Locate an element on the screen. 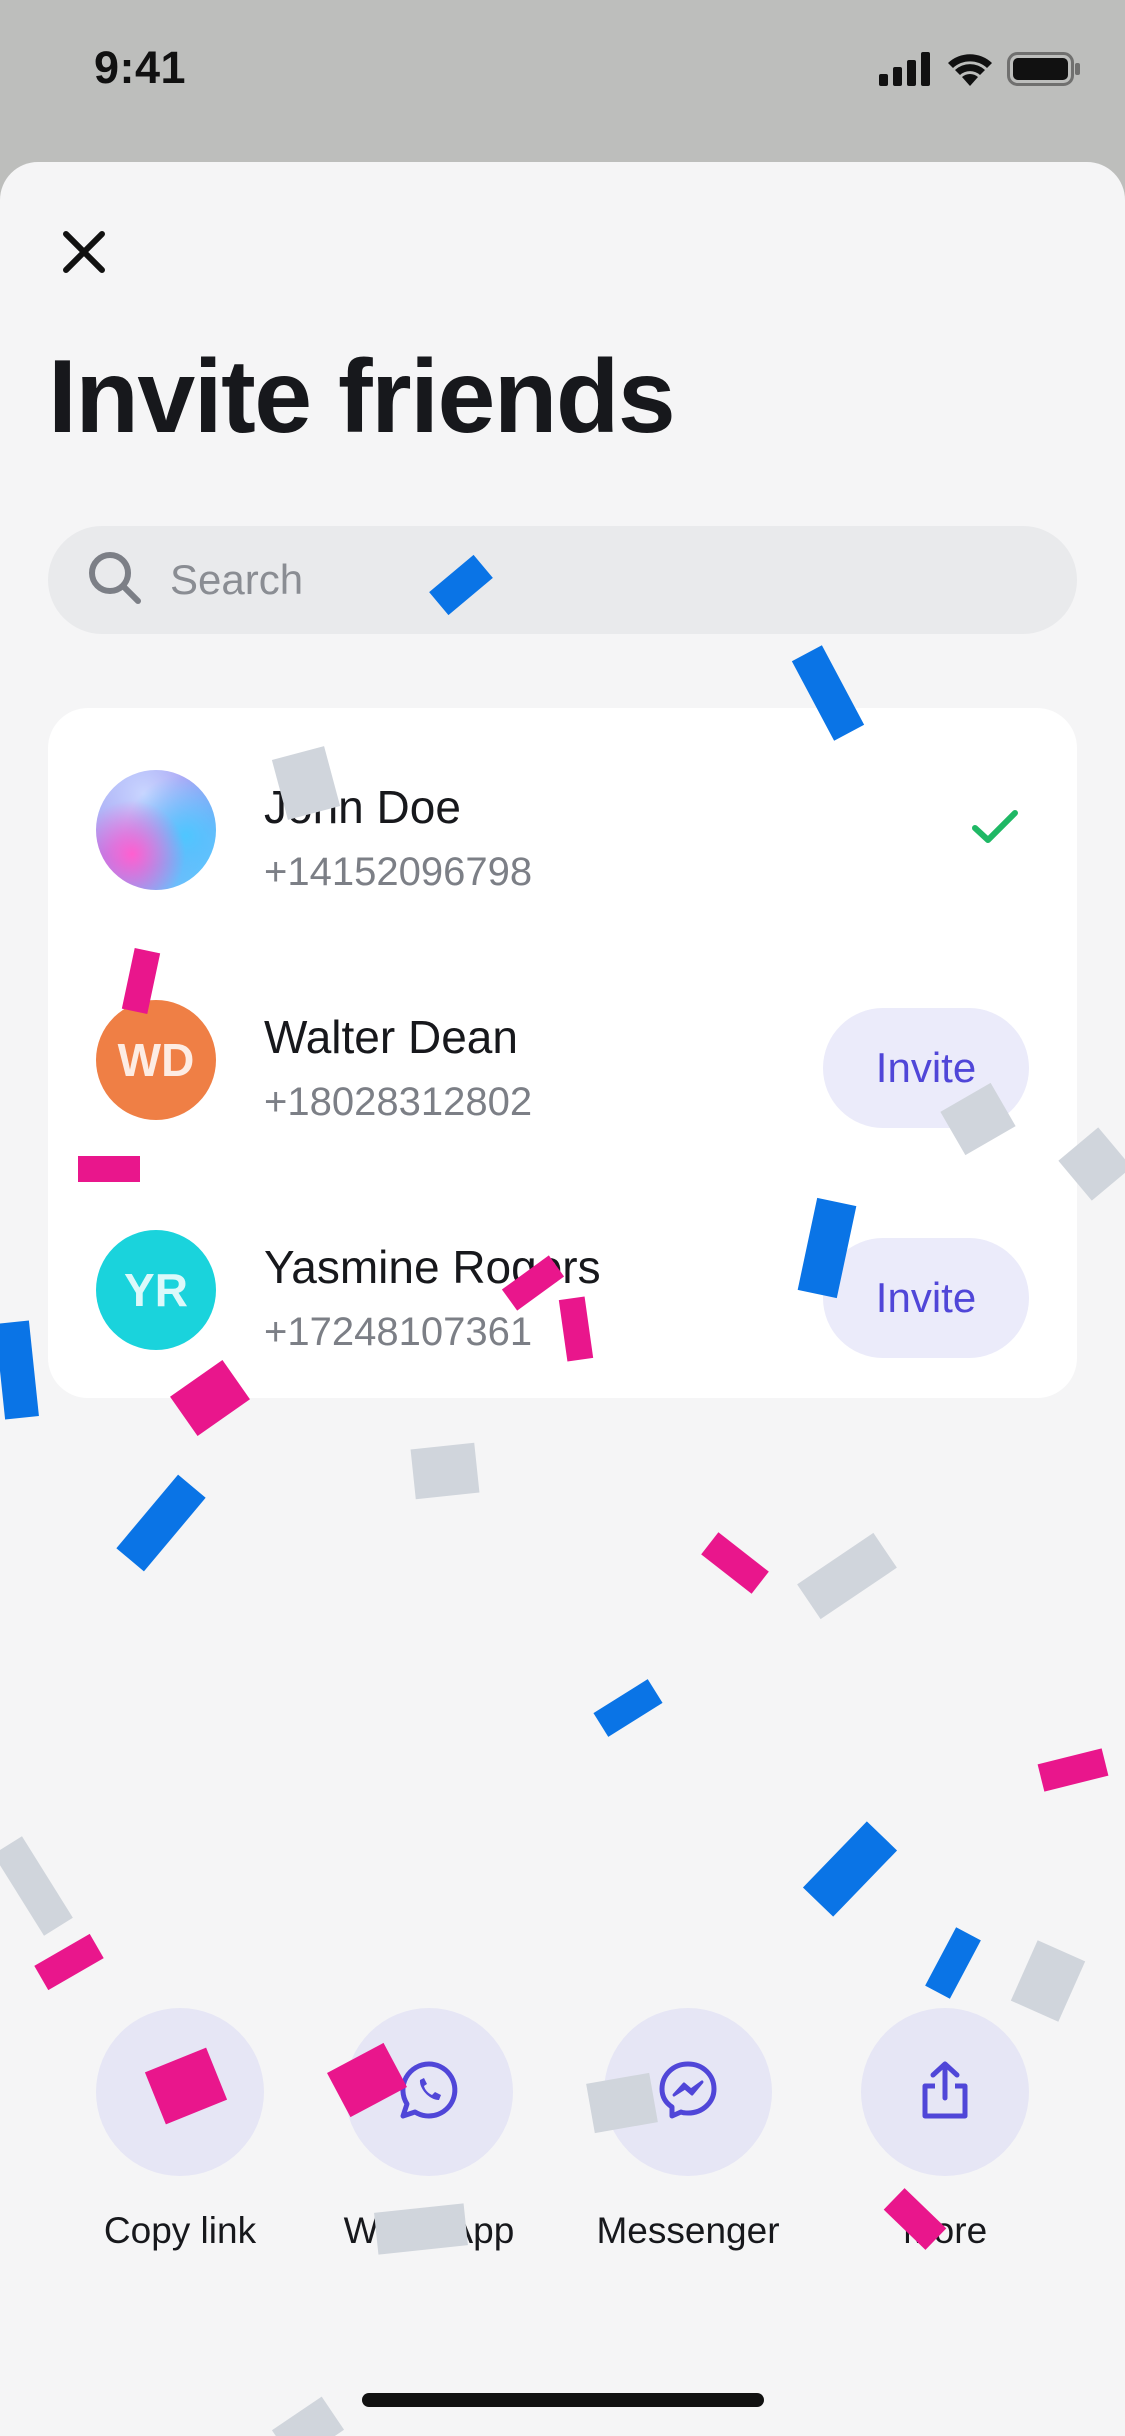 This screenshot has width=1125, height=2436. share-messenger-button is located at coordinates (688, 2092).